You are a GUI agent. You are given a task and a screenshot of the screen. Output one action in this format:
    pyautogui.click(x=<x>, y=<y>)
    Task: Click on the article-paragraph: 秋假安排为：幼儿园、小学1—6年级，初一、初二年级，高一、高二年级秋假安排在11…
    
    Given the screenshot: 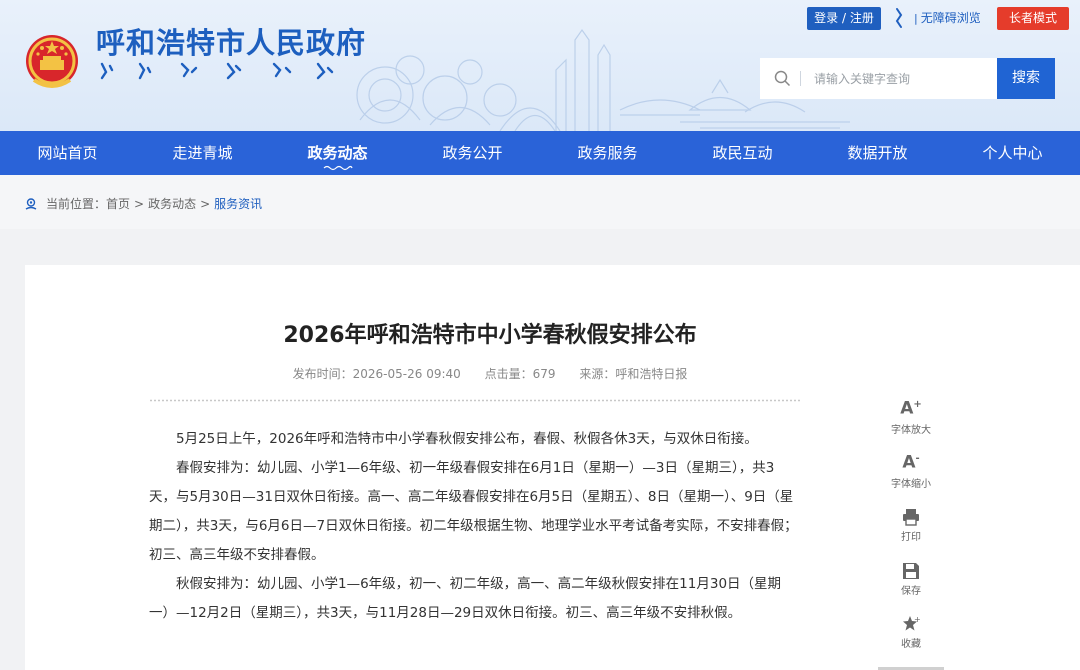 What is the action you would take?
    pyautogui.click(x=465, y=598)
    